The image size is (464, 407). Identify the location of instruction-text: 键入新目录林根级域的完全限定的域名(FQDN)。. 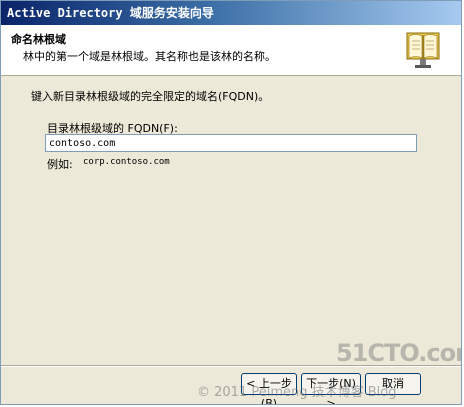
(150, 96).